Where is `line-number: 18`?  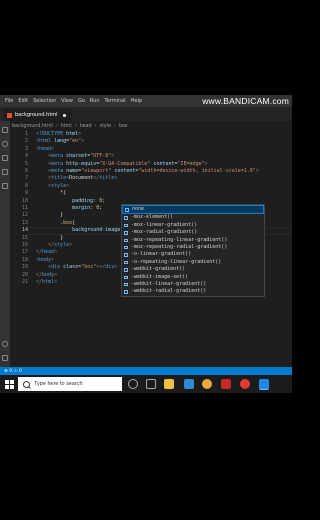
line-number: 18 is located at coordinates (24, 259).